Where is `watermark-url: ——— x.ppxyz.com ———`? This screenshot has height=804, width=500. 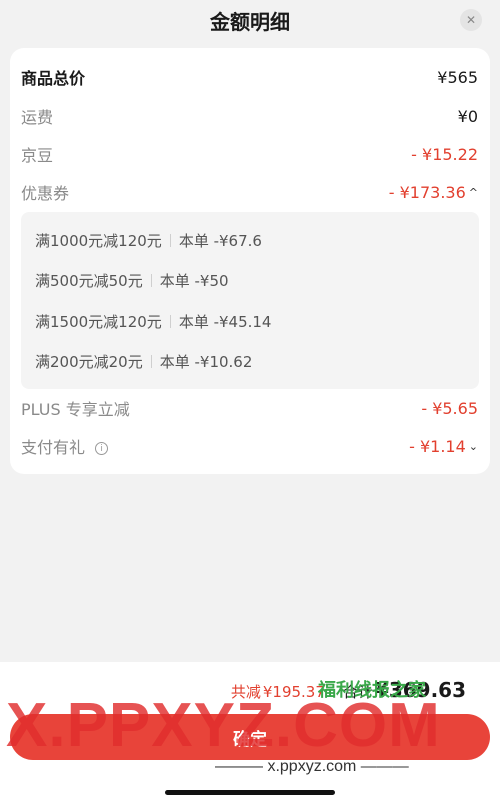 watermark-url: ——— x.ppxyz.com ——— is located at coordinates (312, 766).